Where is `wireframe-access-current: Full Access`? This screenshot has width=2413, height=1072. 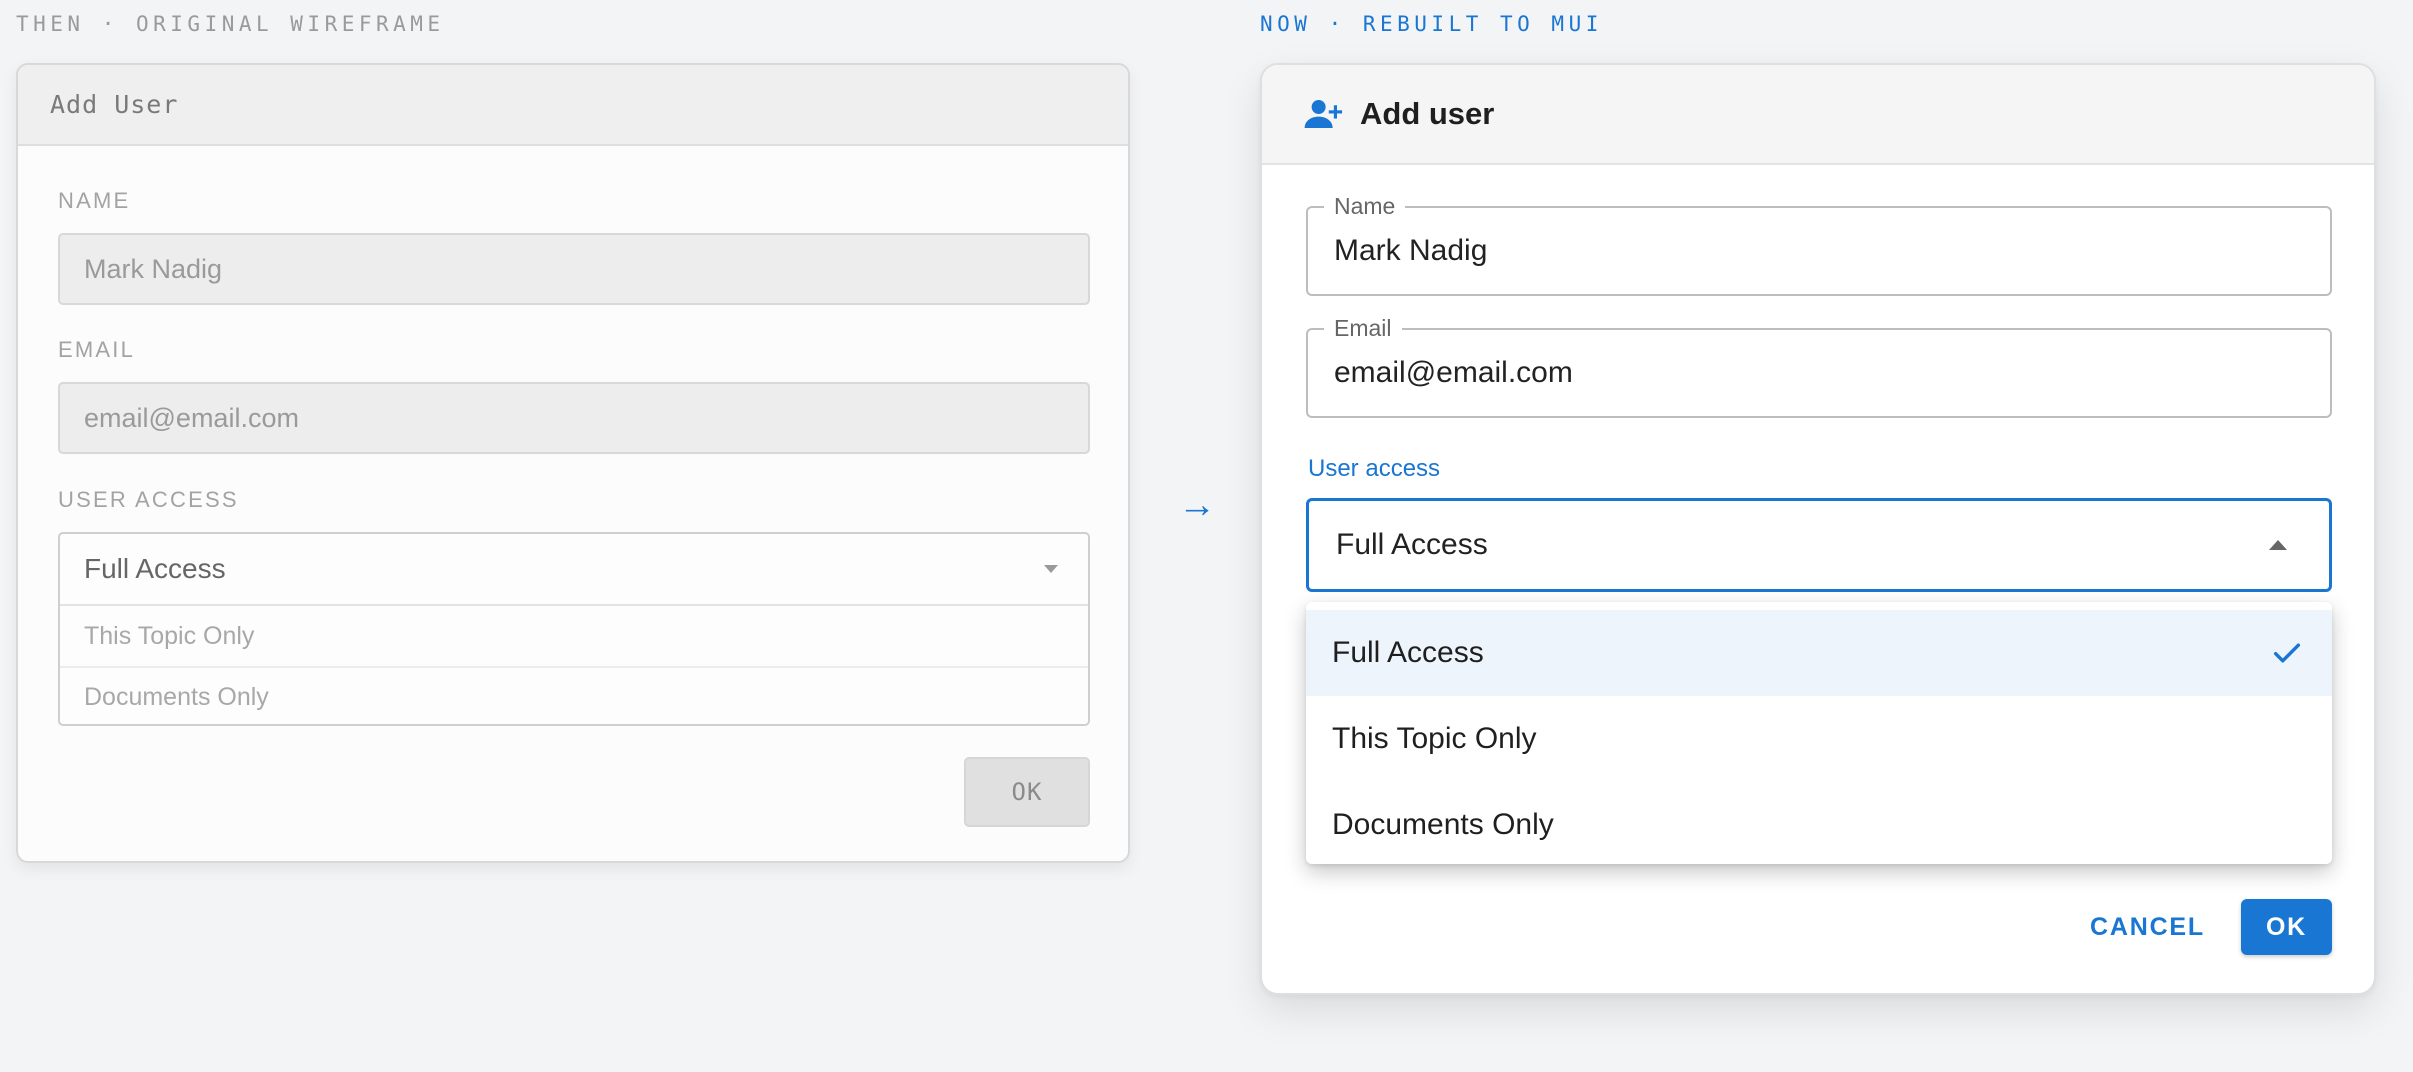 wireframe-access-current: Full Access is located at coordinates (574, 570).